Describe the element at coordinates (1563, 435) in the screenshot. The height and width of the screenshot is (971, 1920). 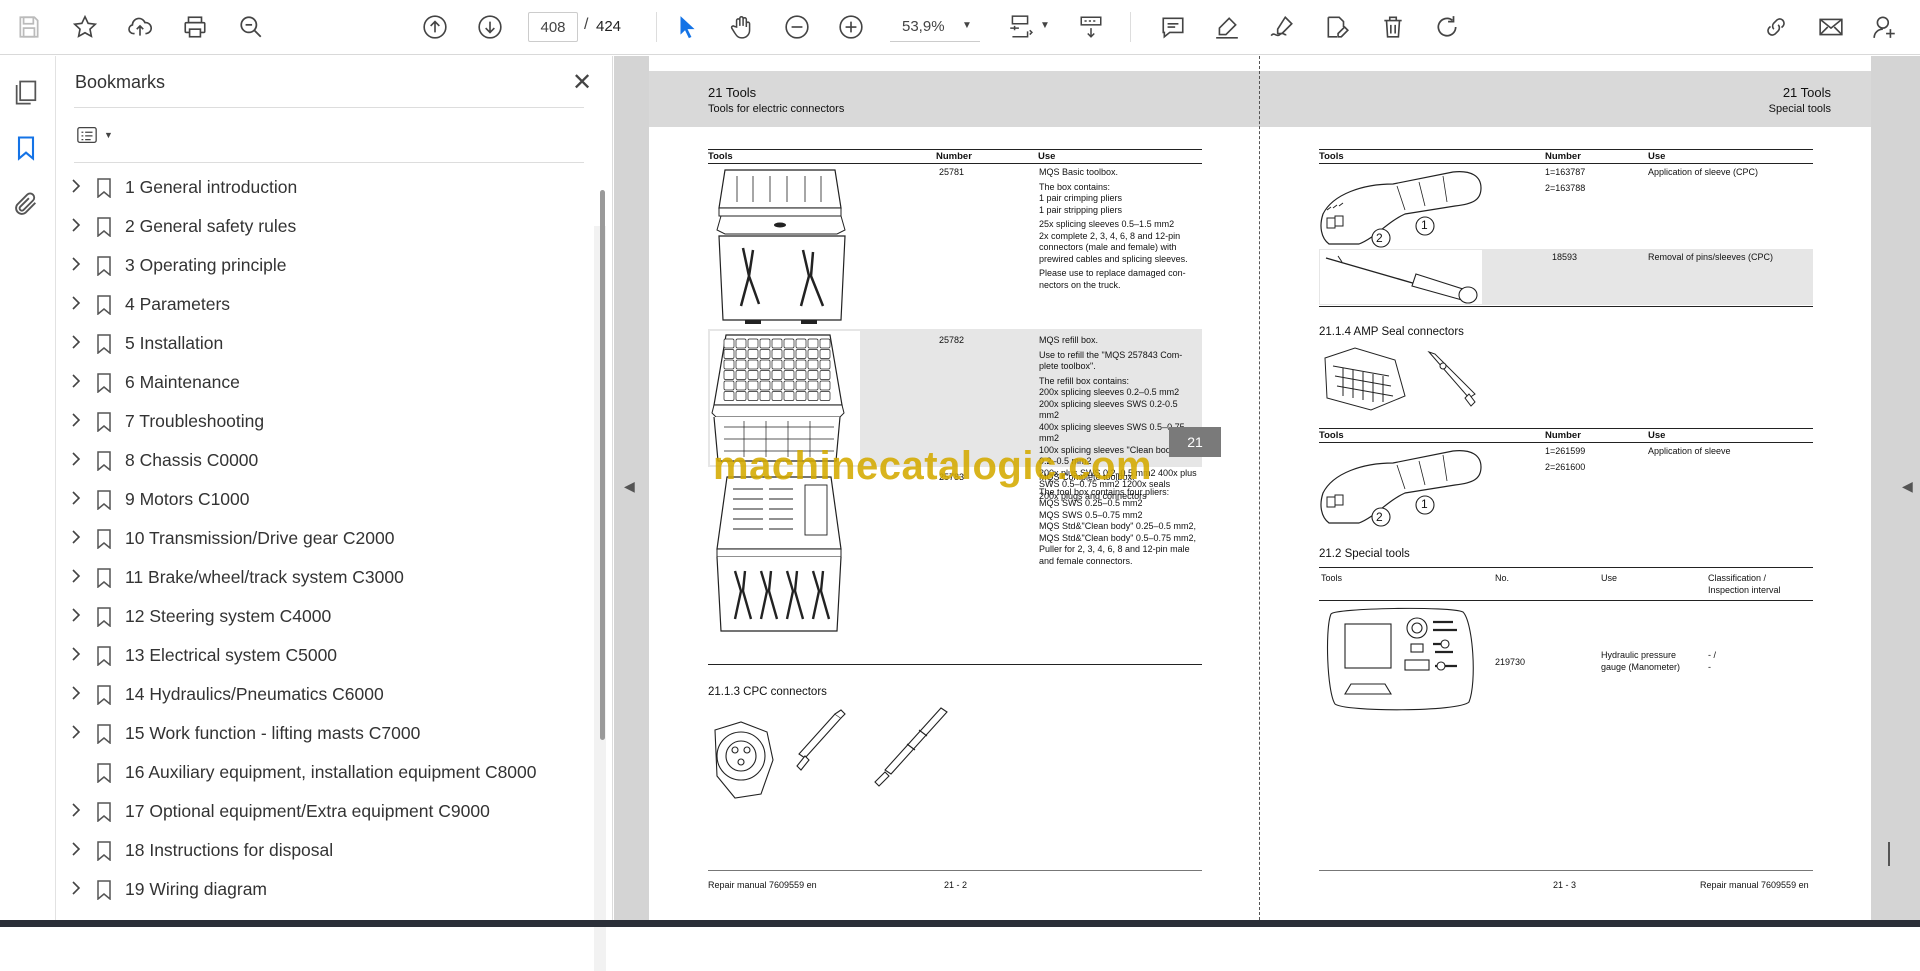
I see `col-header-number: Number` at that location.